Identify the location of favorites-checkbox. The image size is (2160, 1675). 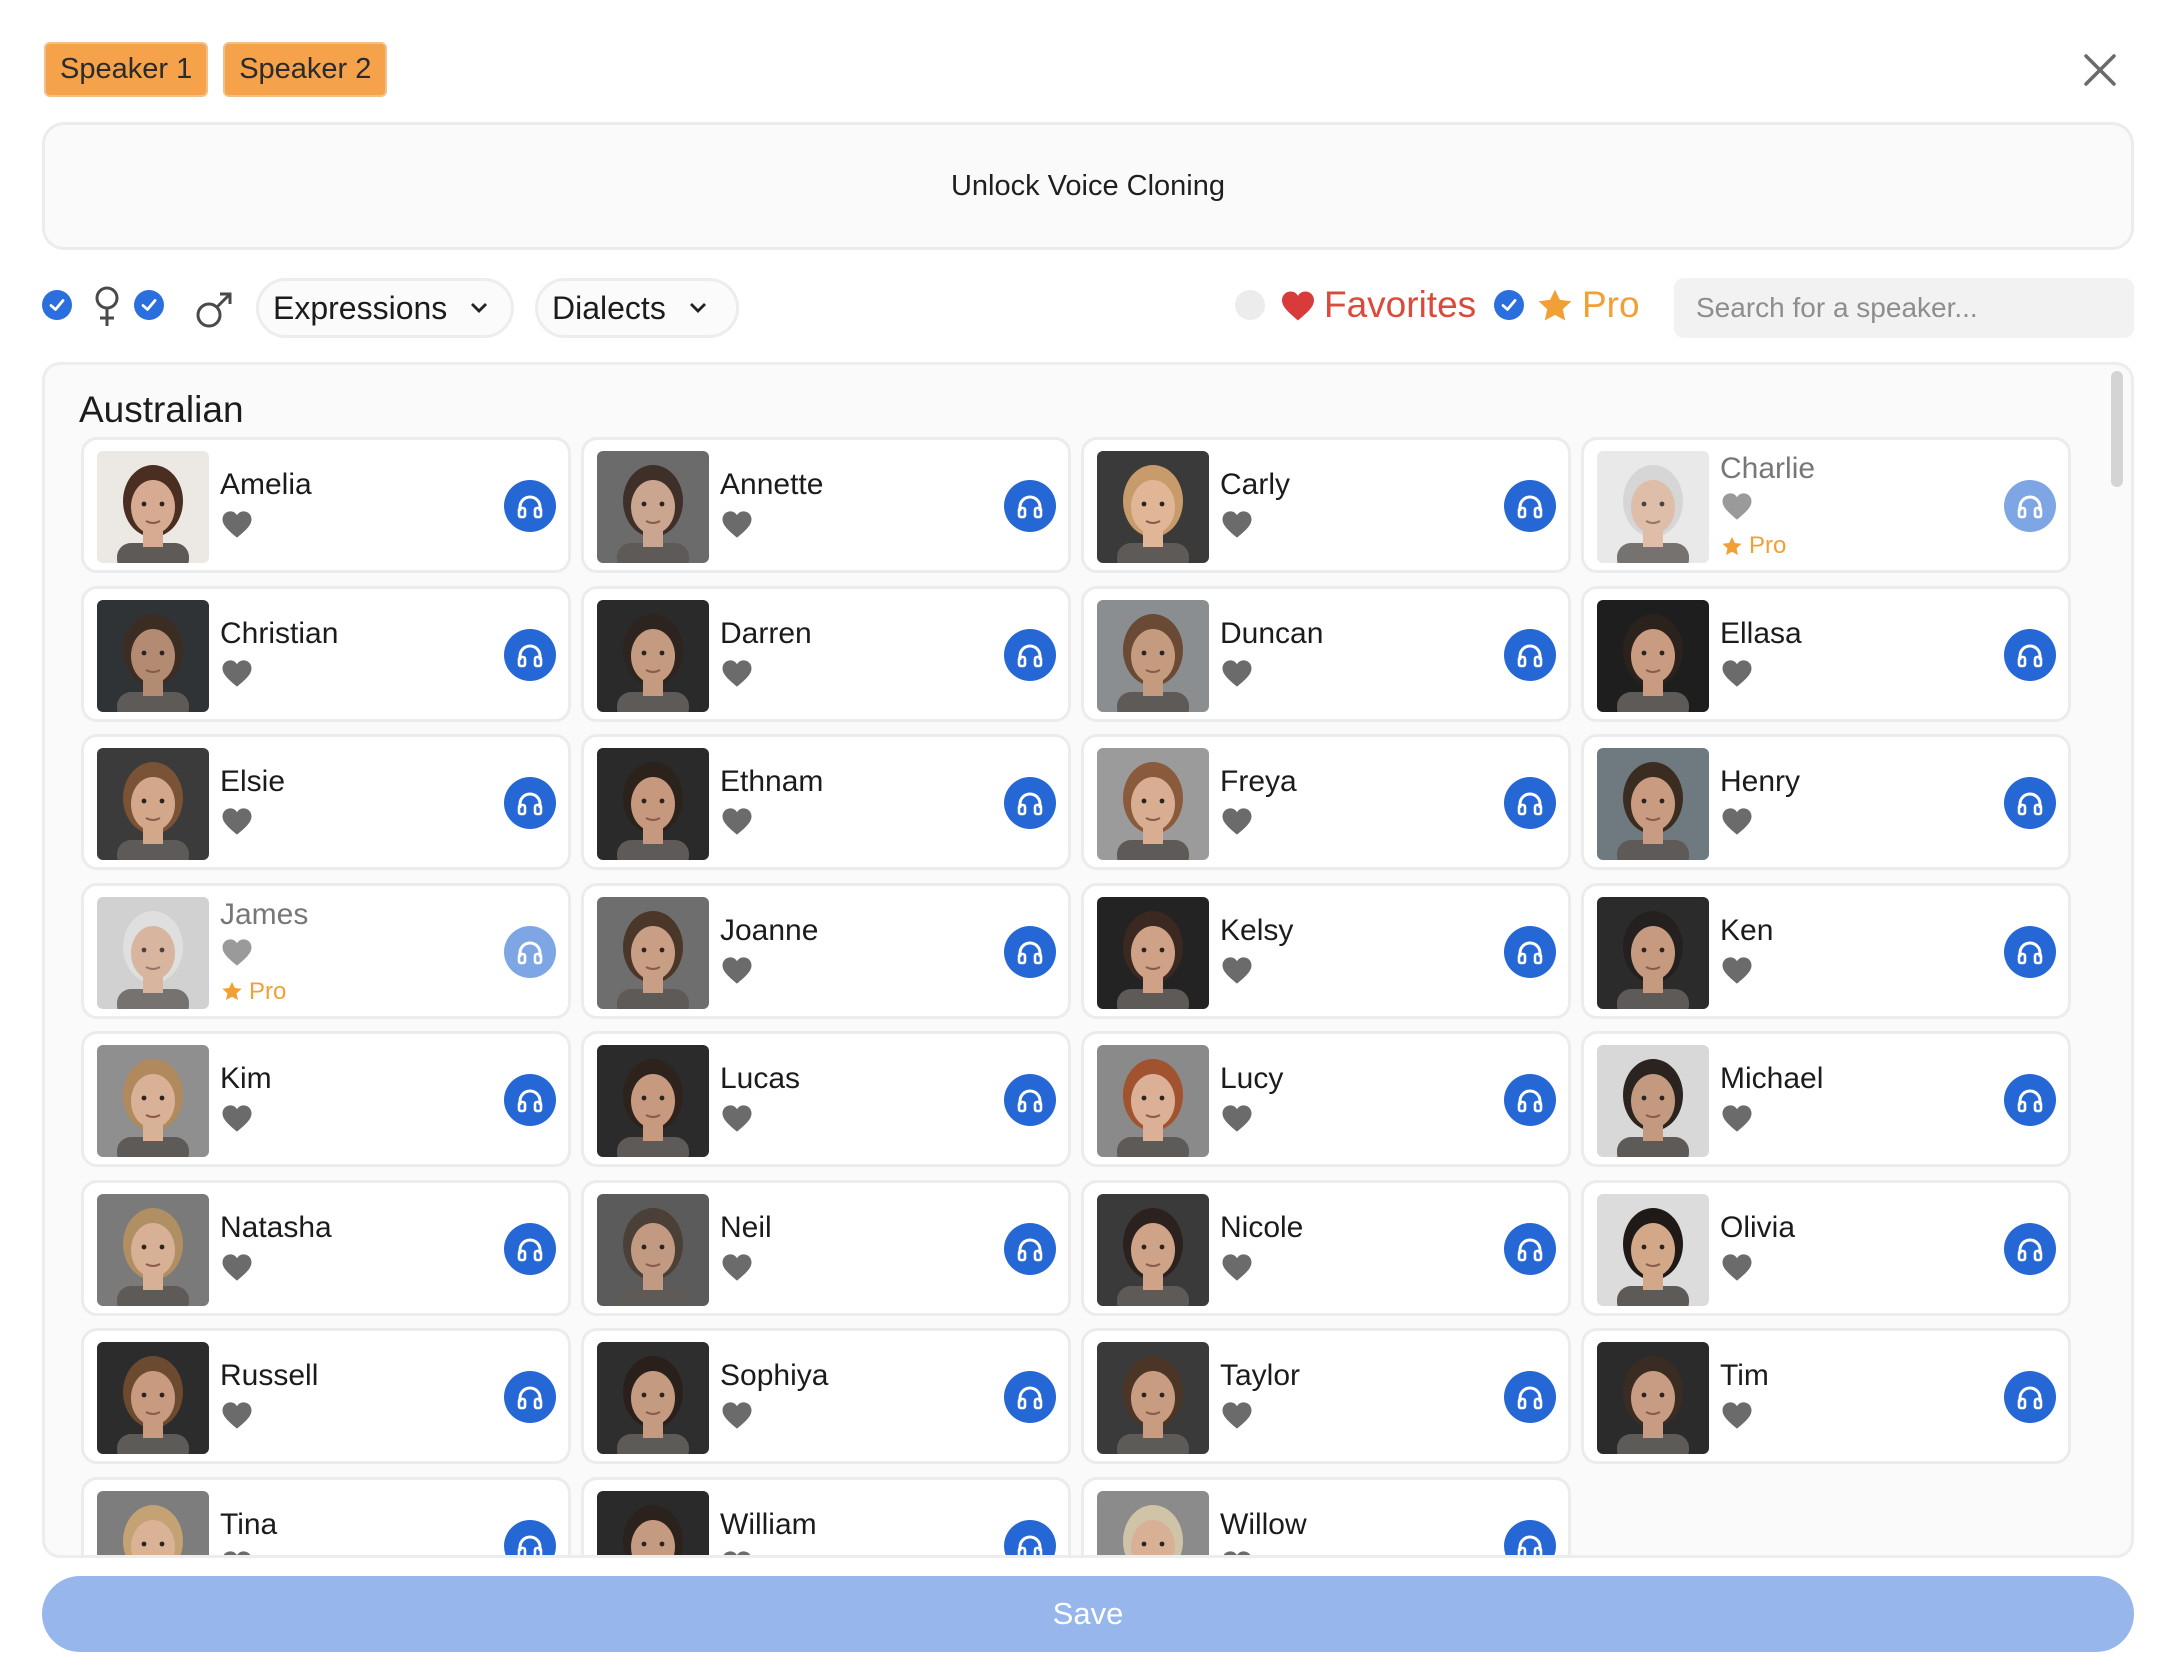
(1250, 305).